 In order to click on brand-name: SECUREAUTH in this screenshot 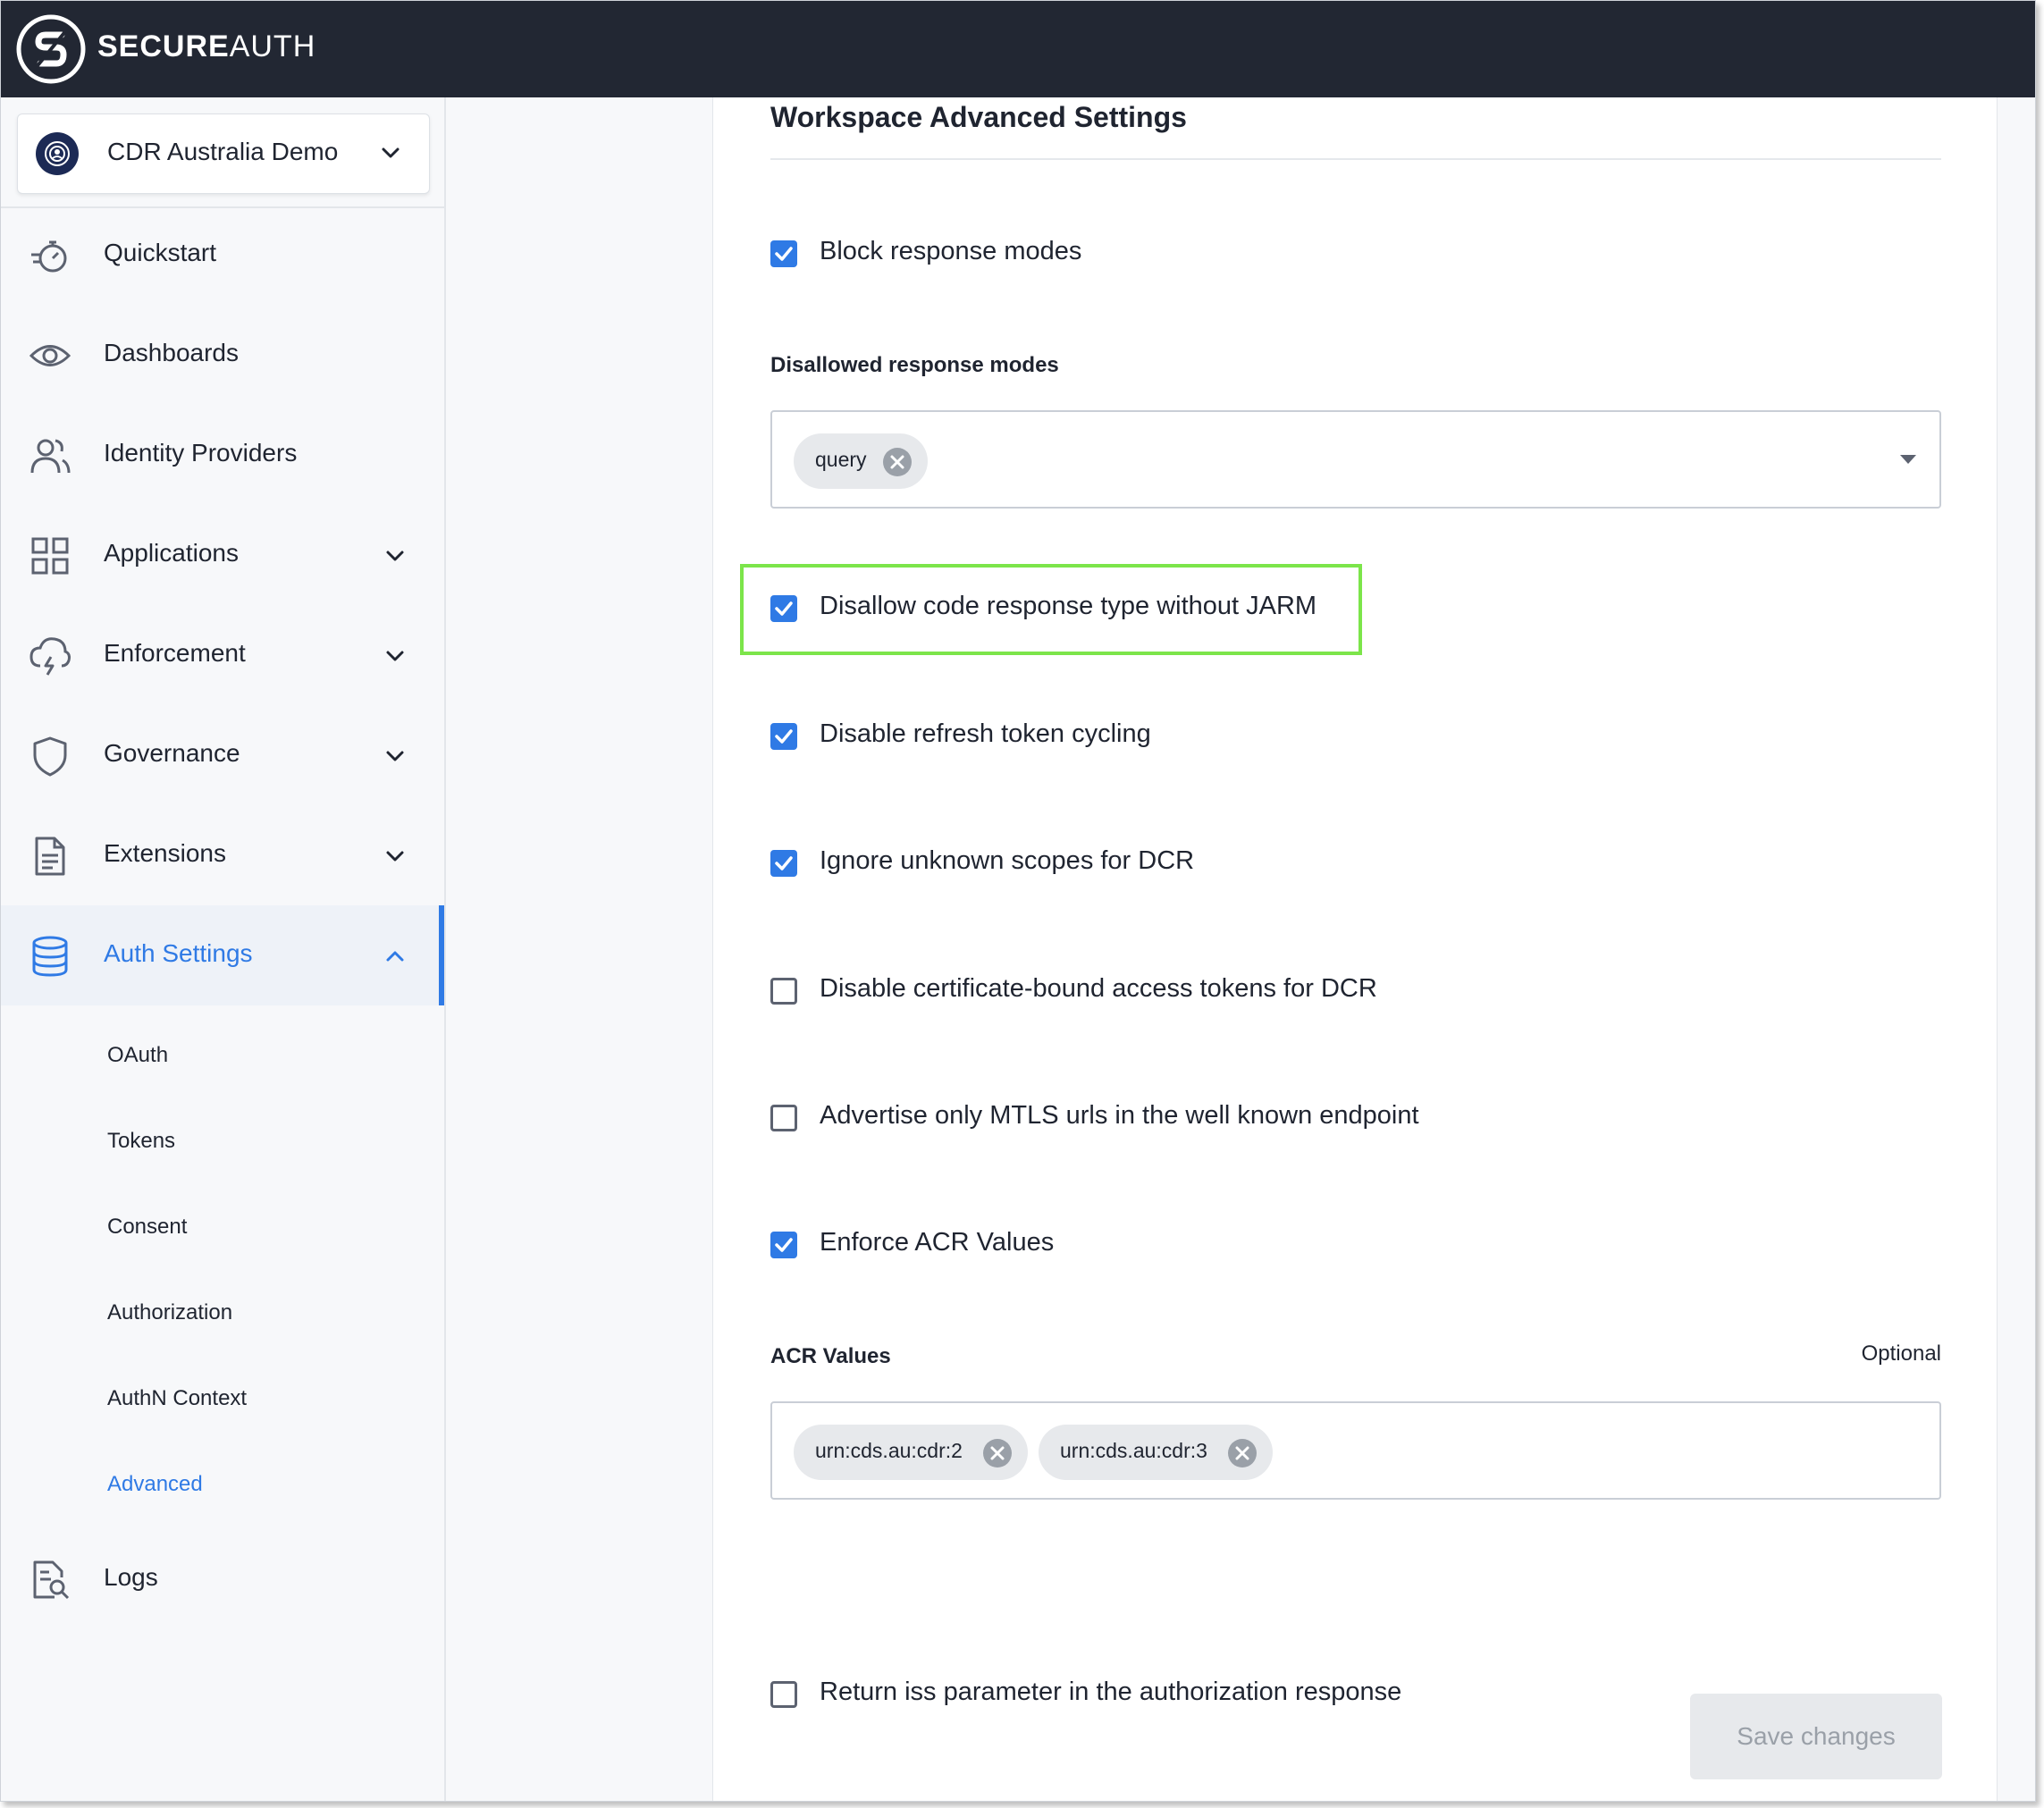, I will do `click(206, 46)`.